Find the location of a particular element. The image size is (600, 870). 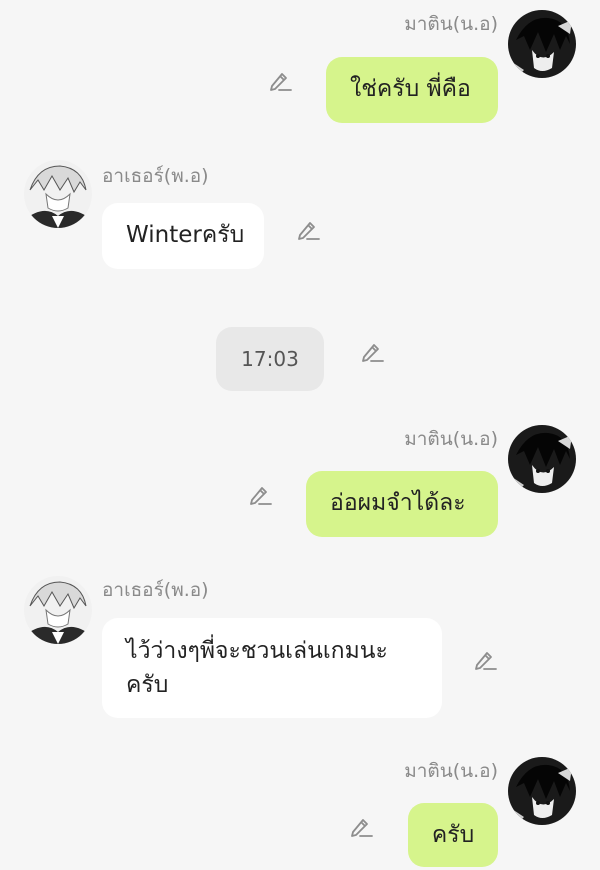

message-bubble-sent: ใช่ครับ พี่คือ is located at coordinates (412, 90).